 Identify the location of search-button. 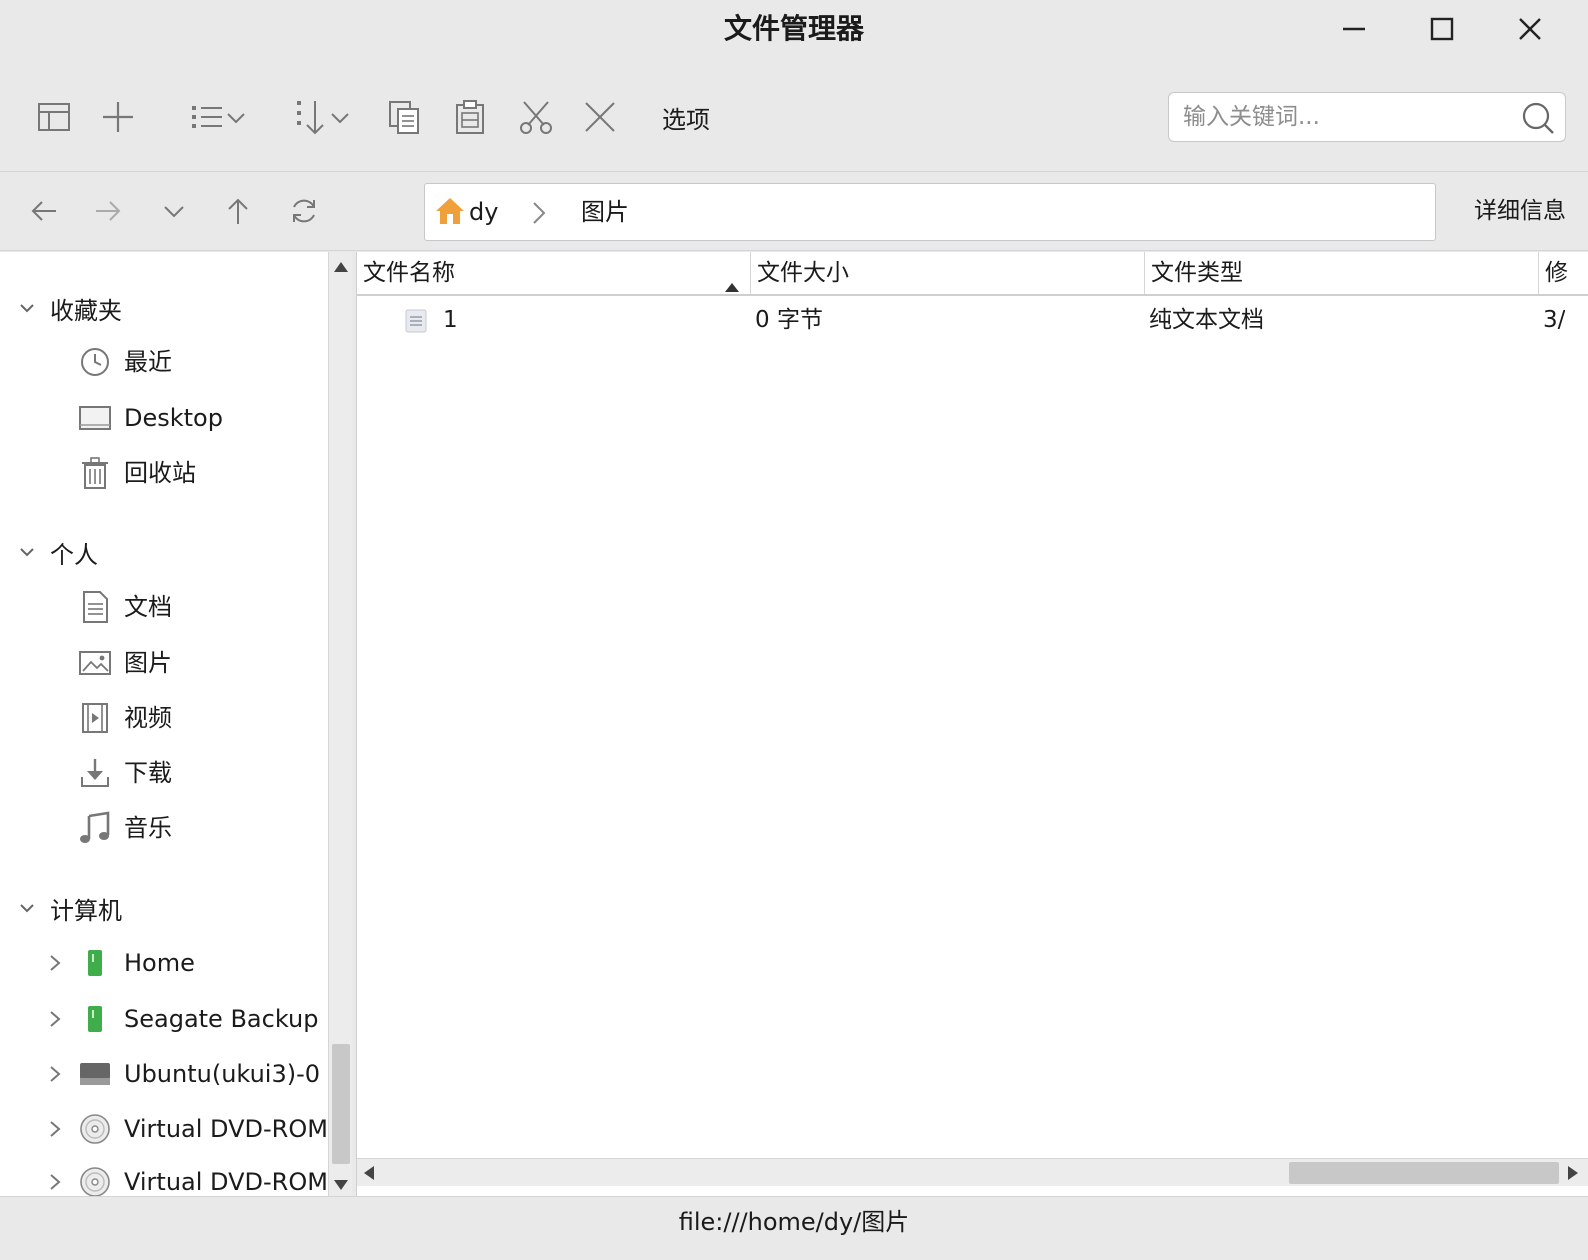
(1538, 120).